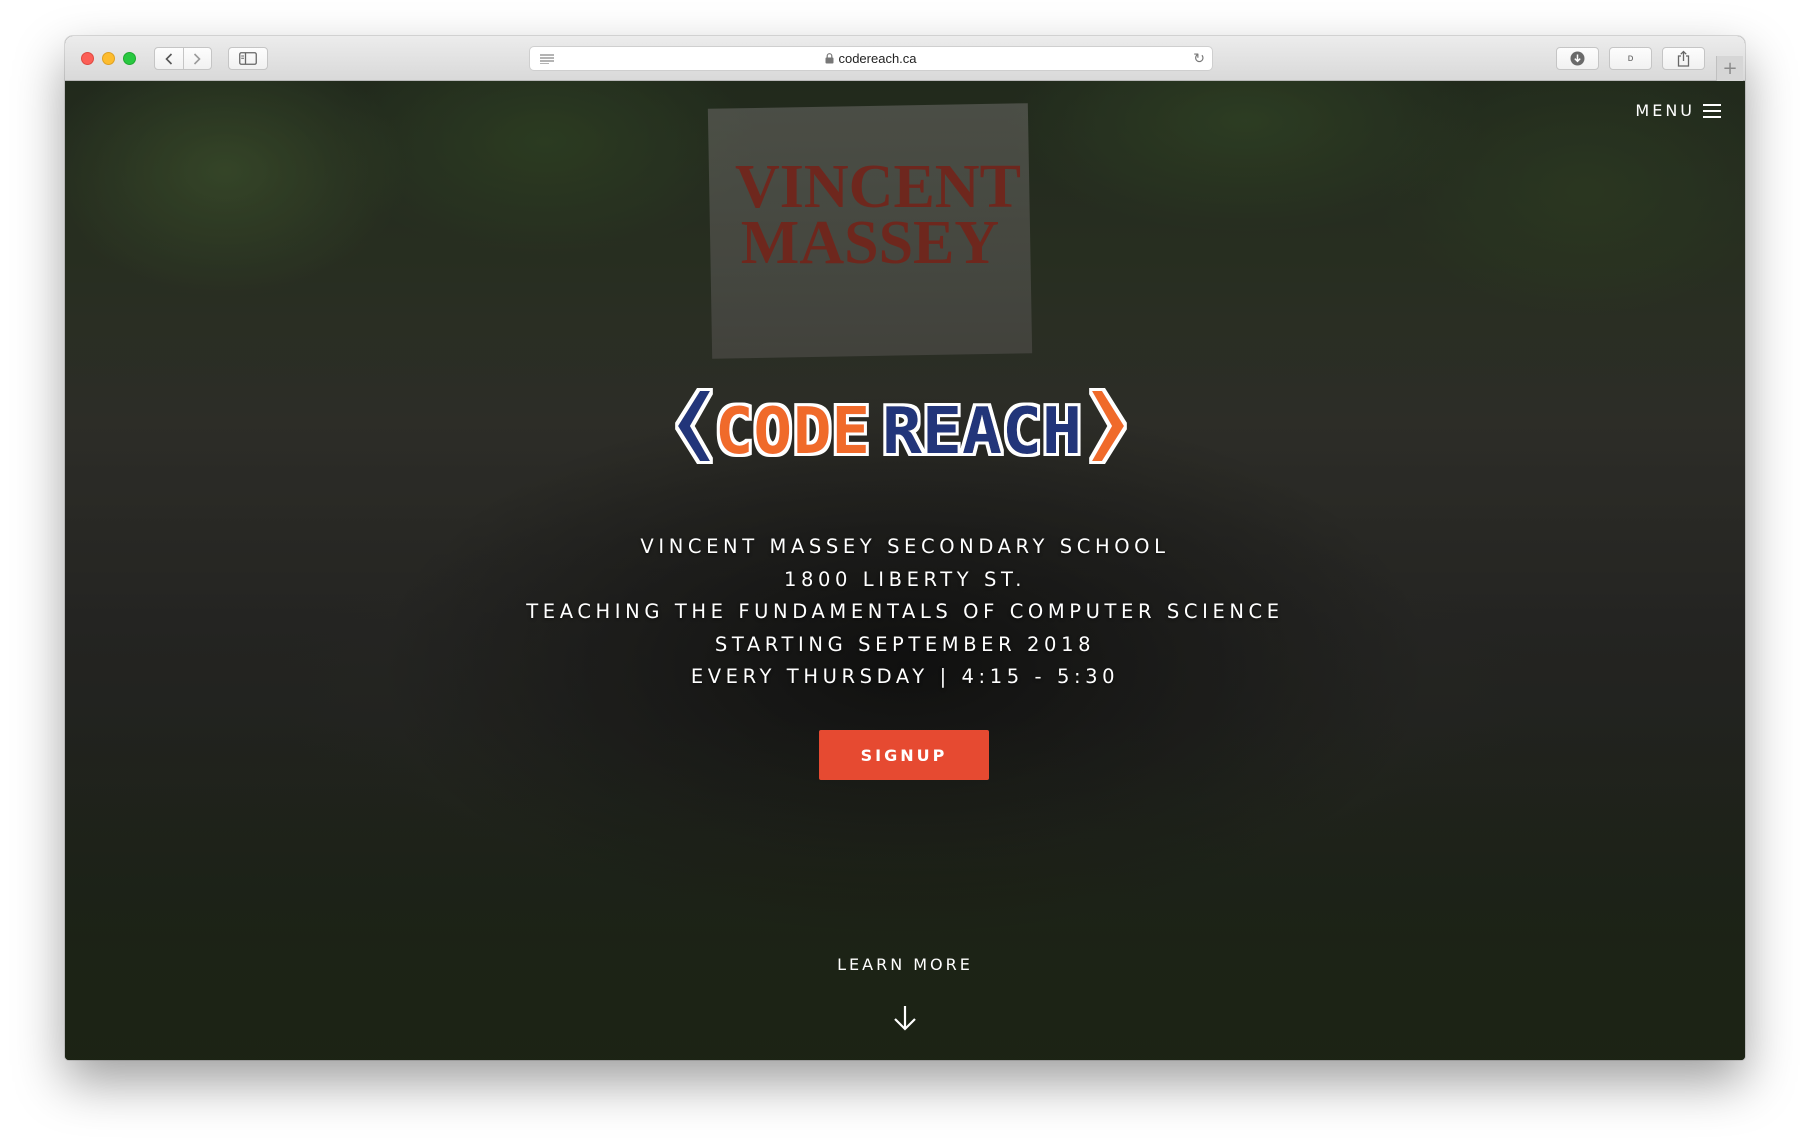 The image size is (1800, 1147). I want to click on share-button, so click(1683, 58).